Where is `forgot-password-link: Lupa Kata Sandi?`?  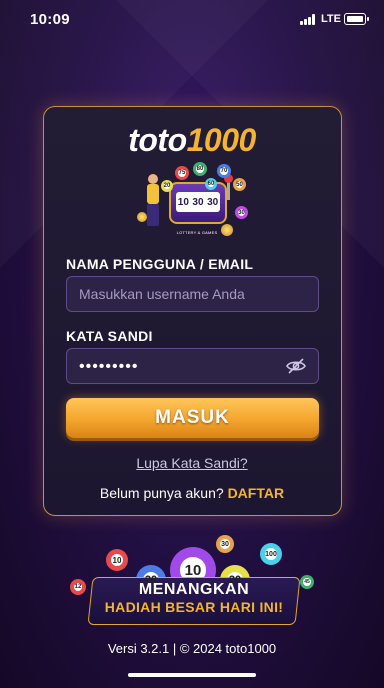 forgot-password-link: Lupa Kata Sandi? is located at coordinates (192, 463).